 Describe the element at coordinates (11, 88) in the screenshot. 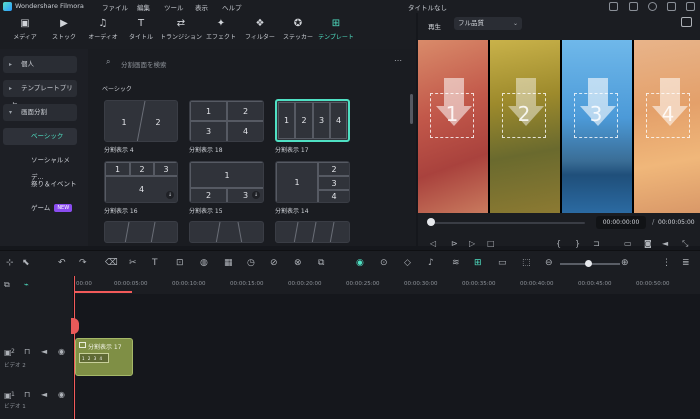

I see `caret-right-icon: ▸` at that location.